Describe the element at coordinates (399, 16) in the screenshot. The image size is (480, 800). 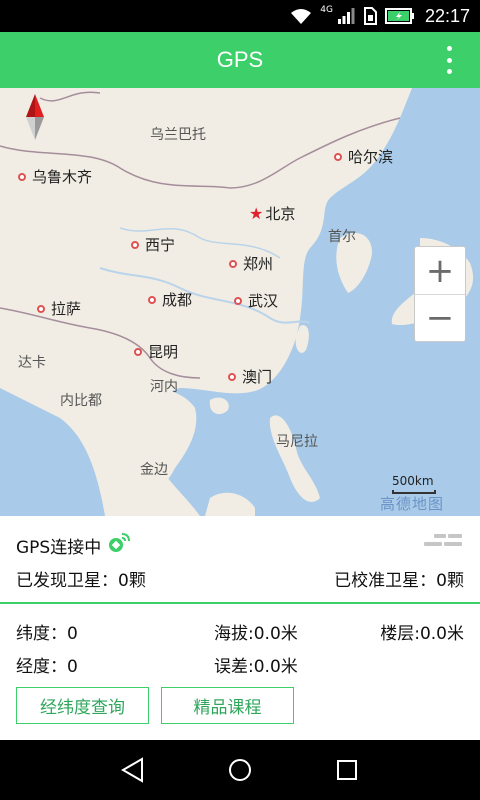
I see `battery-icon` at that location.